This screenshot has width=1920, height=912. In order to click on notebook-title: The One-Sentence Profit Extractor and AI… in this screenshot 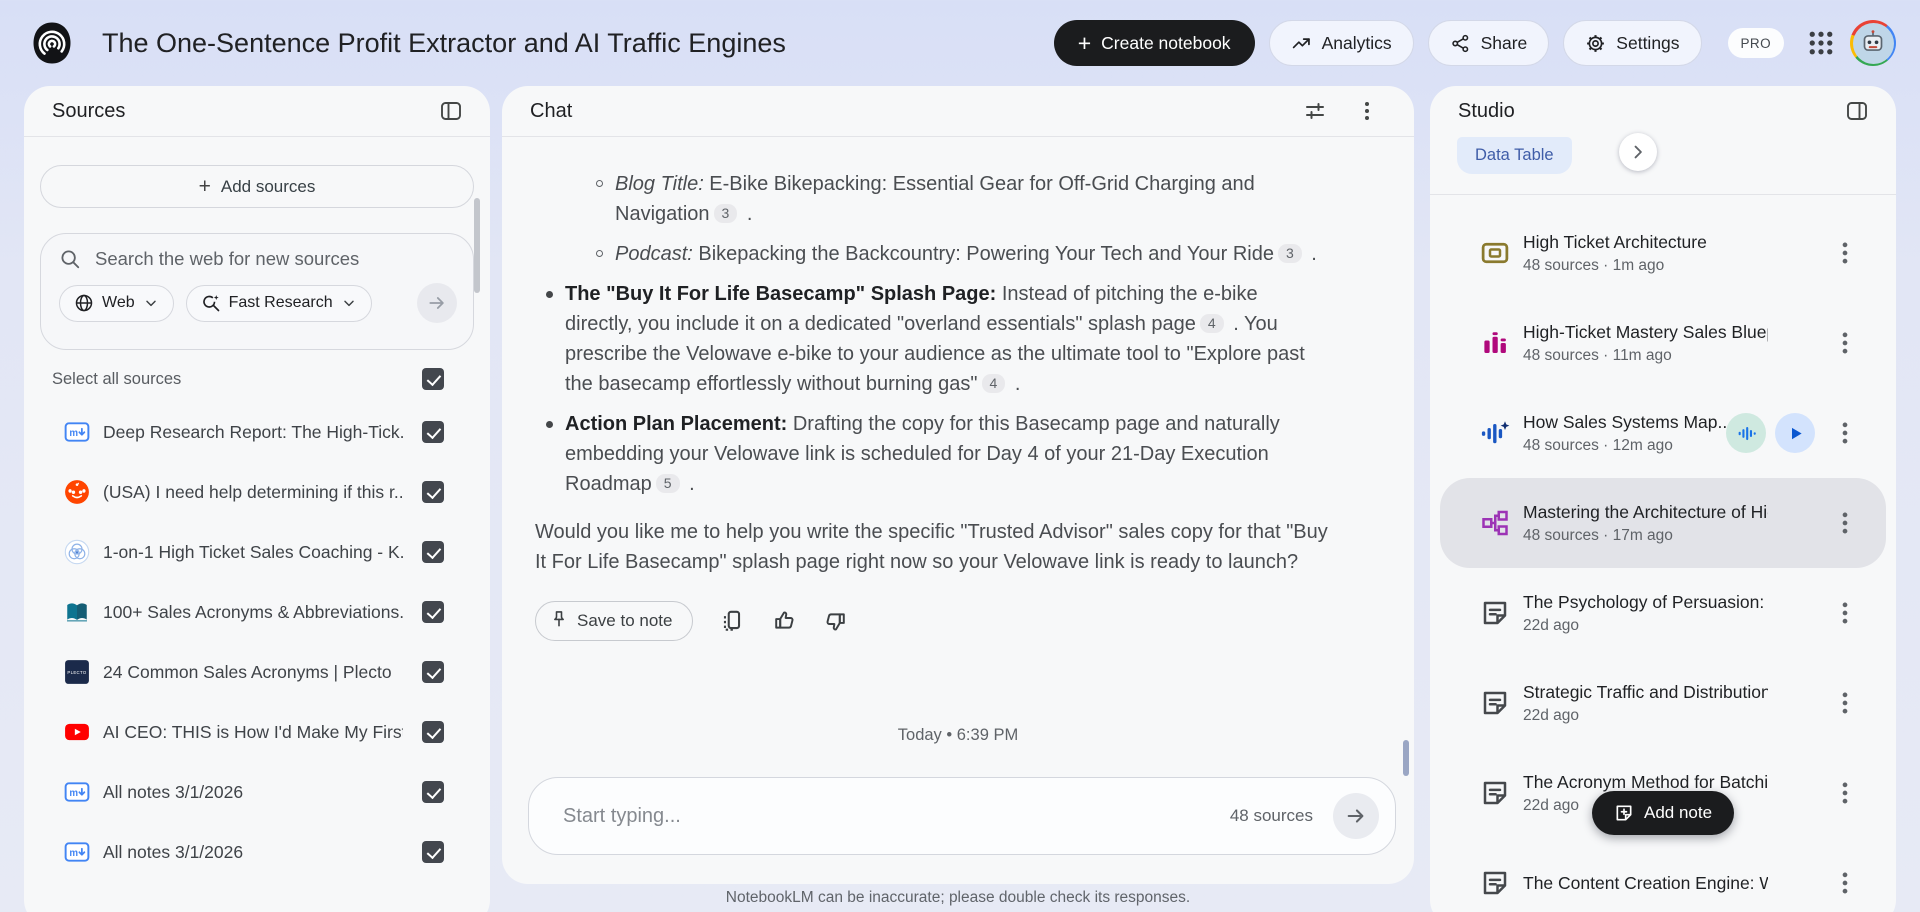, I will do `click(444, 43)`.